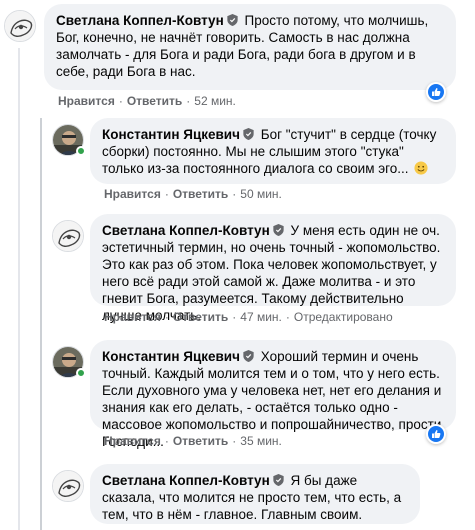 Image resolution: width=475 pixels, height=530 pixels. What do you see at coordinates (261, 441) in the screenshot?
I see `timestamp: 35 мин.` at bounding box center [261, 441].